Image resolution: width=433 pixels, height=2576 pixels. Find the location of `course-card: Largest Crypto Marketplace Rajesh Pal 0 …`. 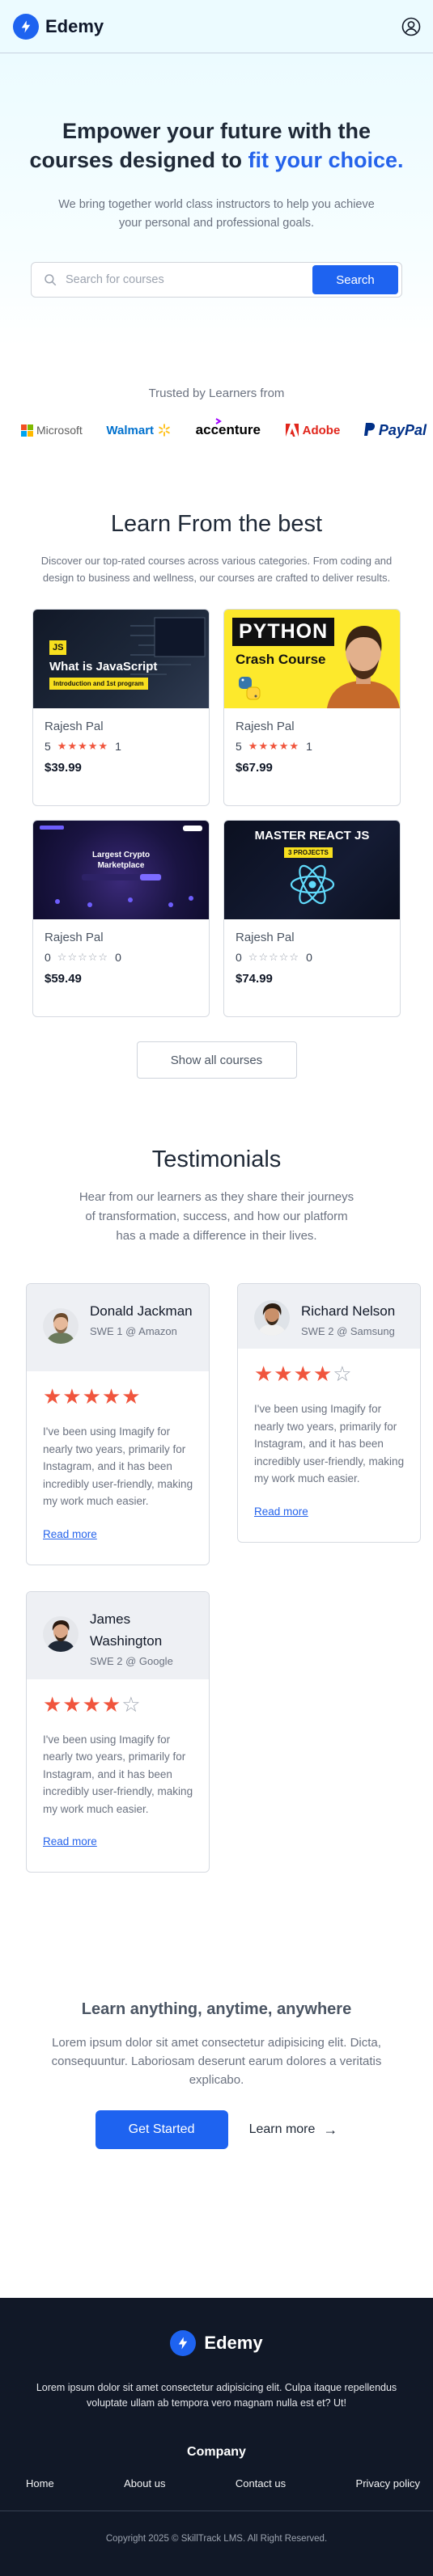

course-card: Largest Crypto Marketplace Rajesh Pal 0 … is located at coordinates (121, 918).